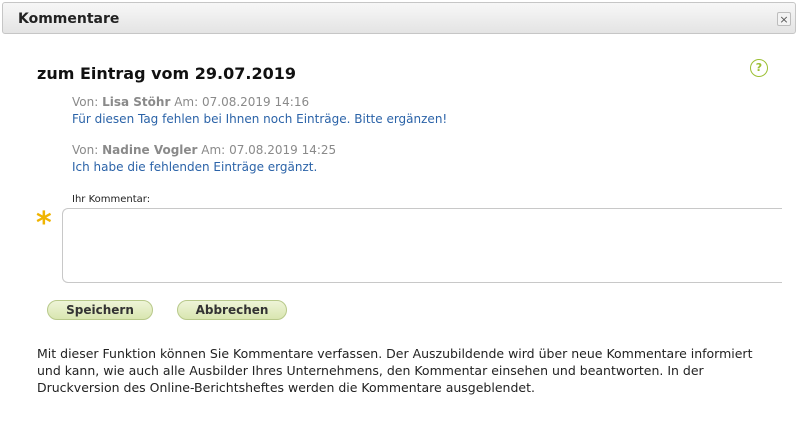 This screenshot has width=800, height=425. Describe the element at coordinates (759, 68) in the screenshot. I see `help-question-icon: ?` at that location.